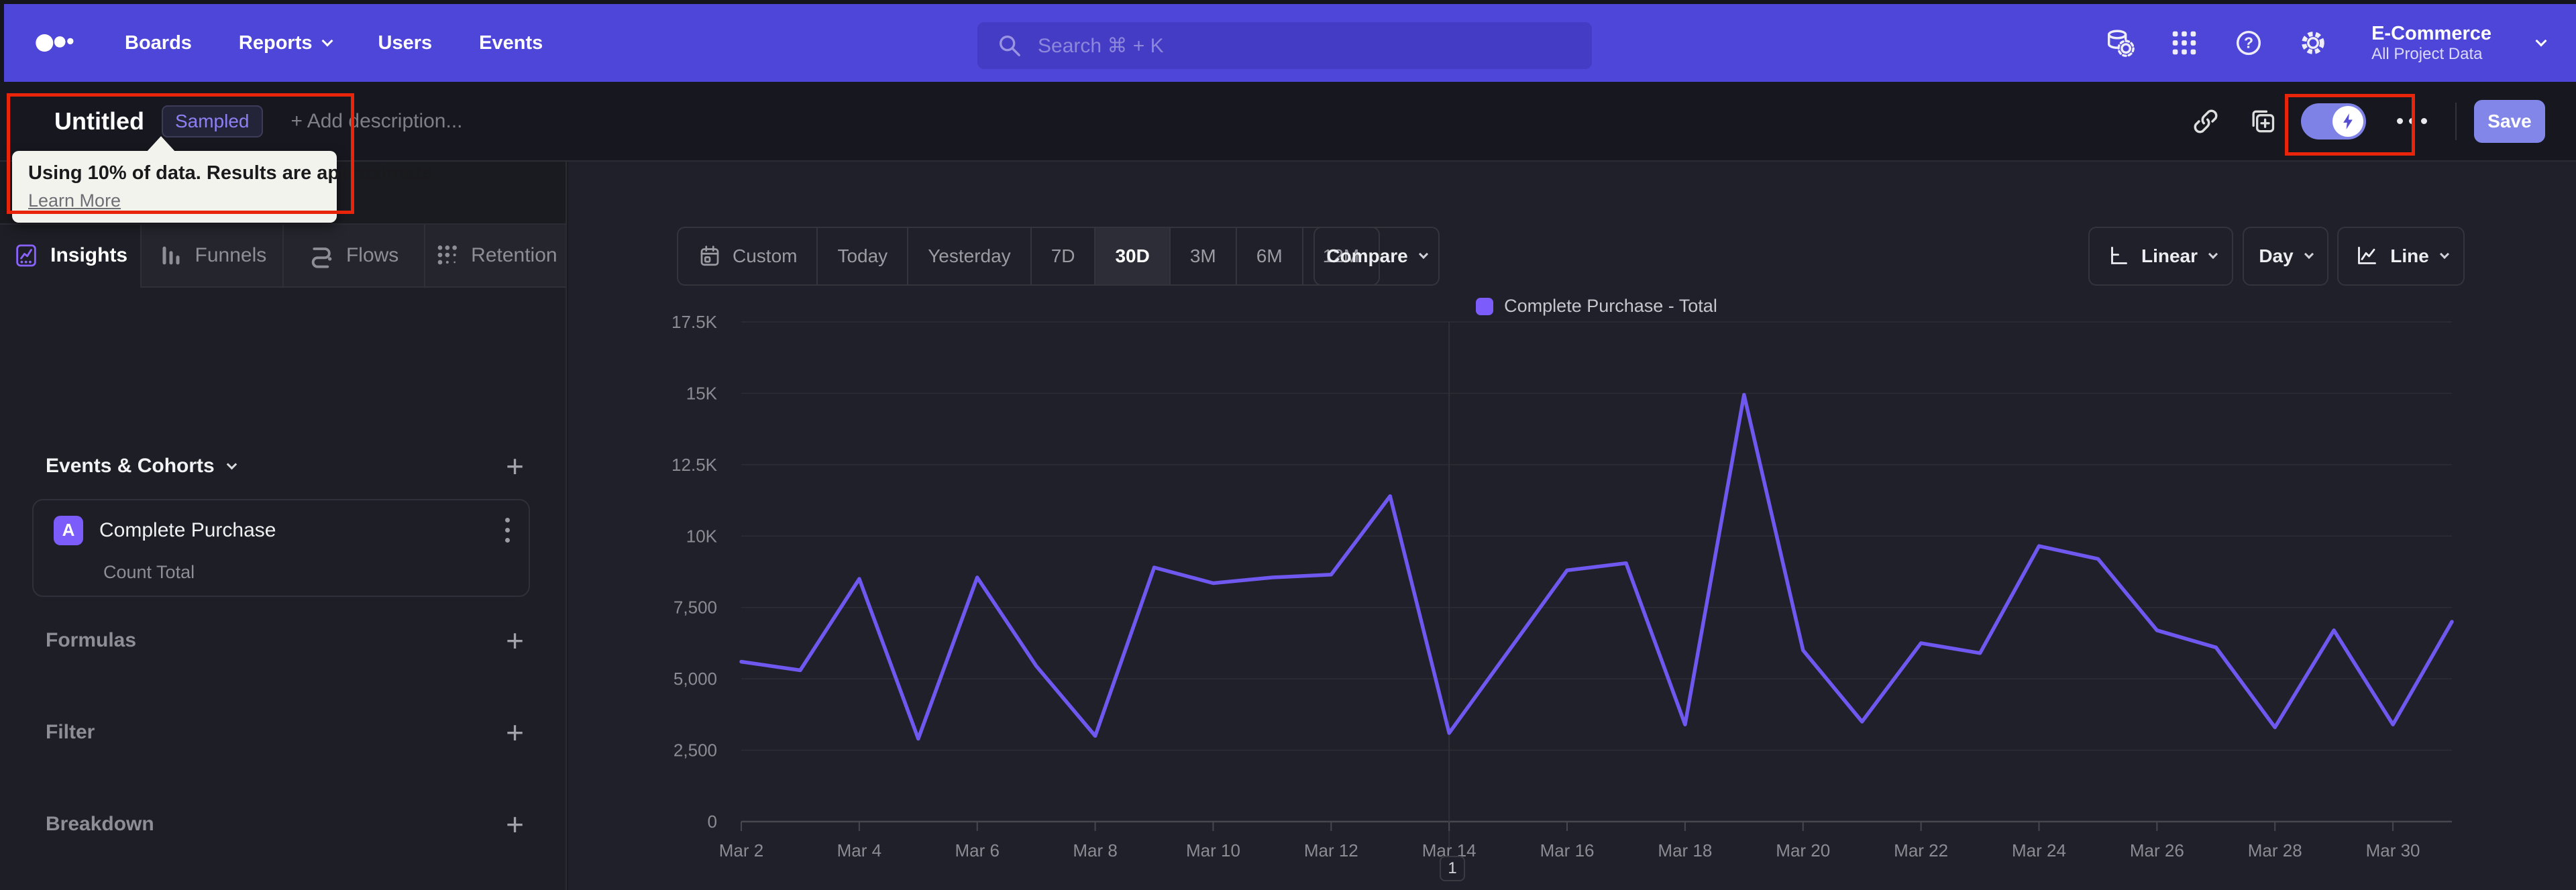  I want to click on events-cohorts-label: Events & Cohorts, so click(130, 466).